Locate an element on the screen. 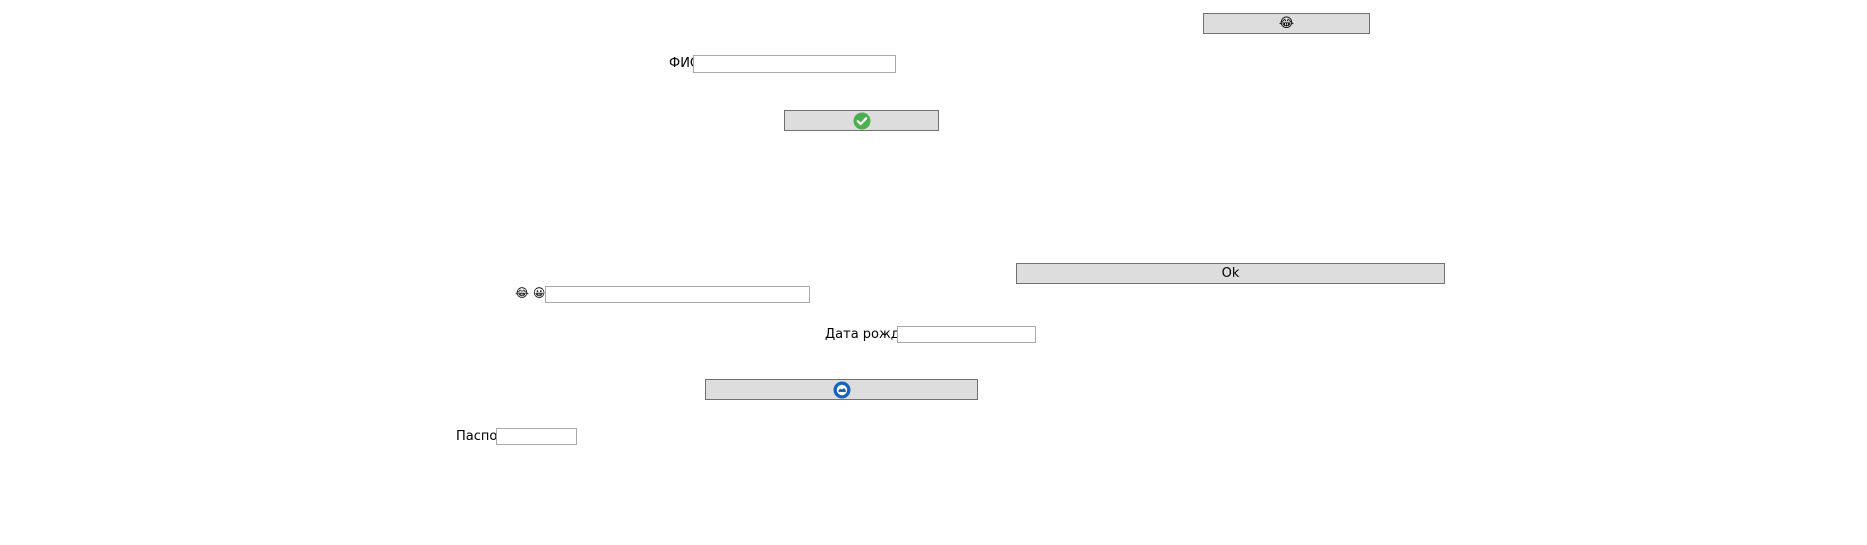 This screenshot has height=545, width=1867. emoji-field-label: 😂 😀 is located at coordinates (530, 294).